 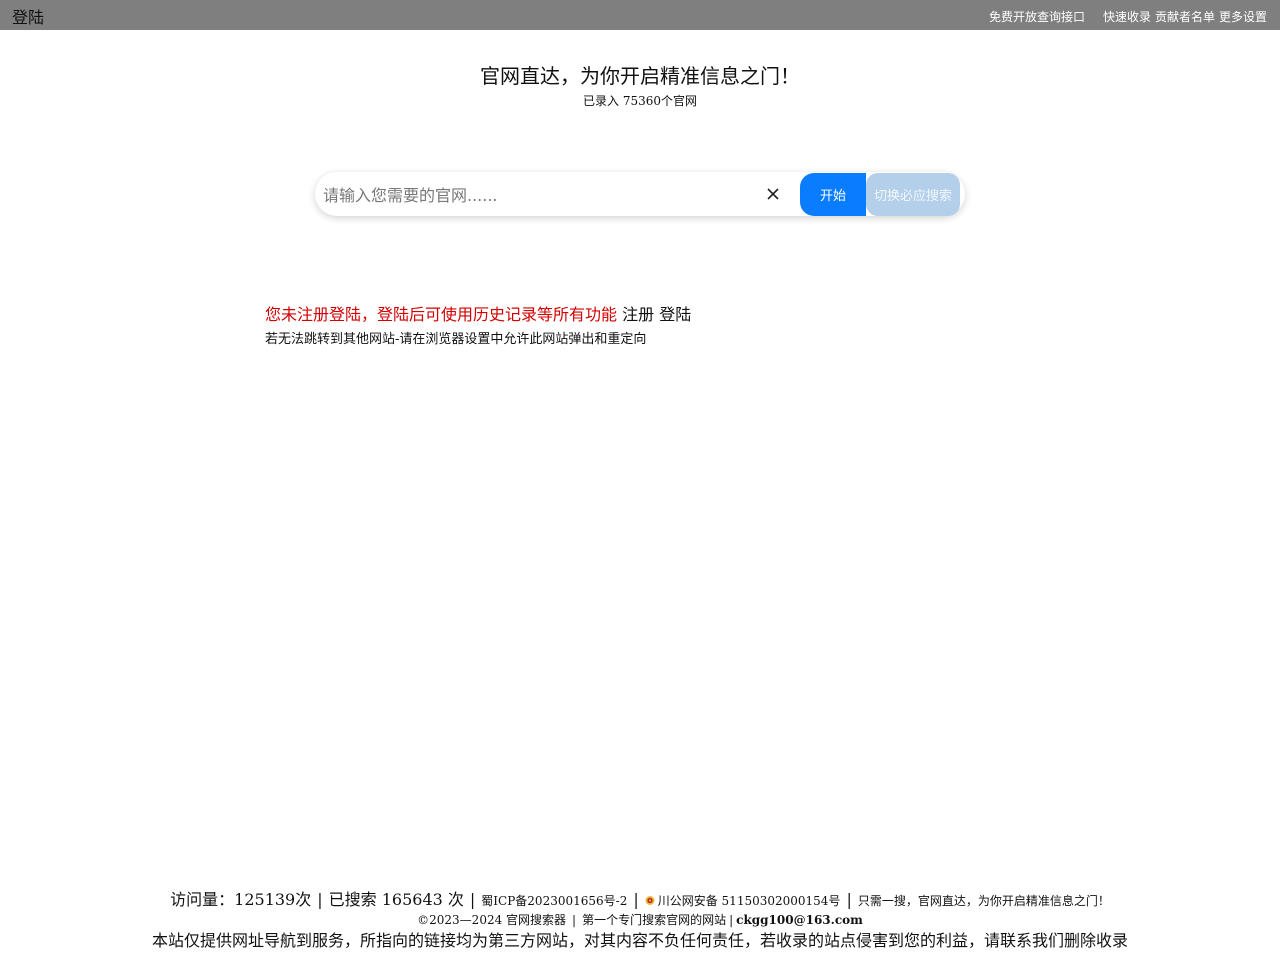 What do you see at coordinates (1037, 17) in the screenshot?
I see `free-api-link: 免费开放查询接口` at bounding box center [1037, 17].